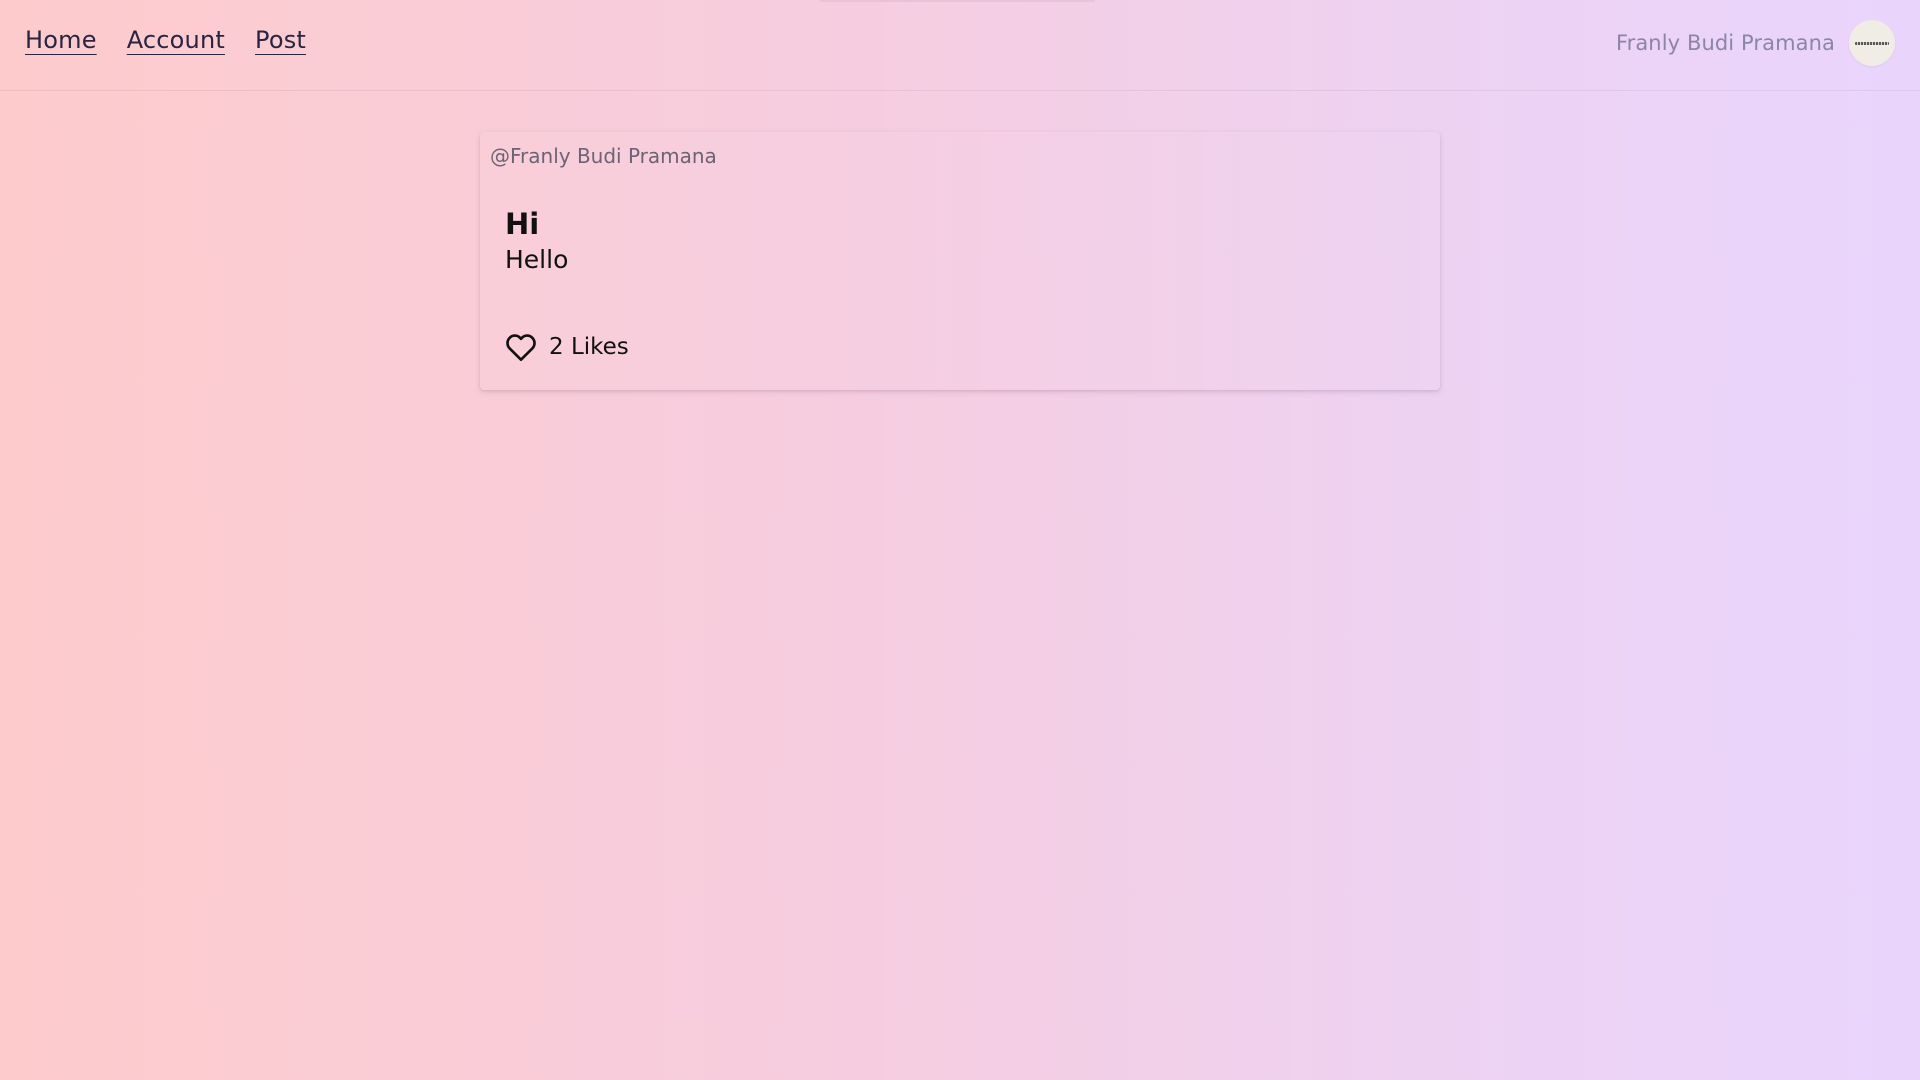 The width and height of the screenshot is (1920, 1080). I want to click on post-body: Hello, so click(537, 259).